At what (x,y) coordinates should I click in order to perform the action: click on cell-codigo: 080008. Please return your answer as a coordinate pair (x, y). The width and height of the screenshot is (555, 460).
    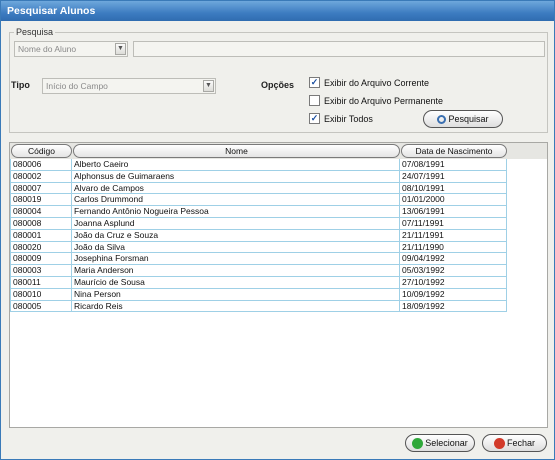
    Looking at the image, I should click on (41, 224).